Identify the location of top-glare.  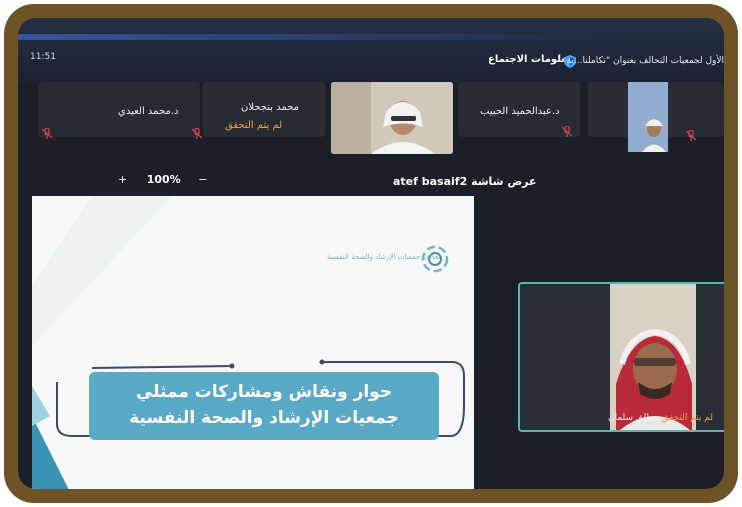
(371, 37).